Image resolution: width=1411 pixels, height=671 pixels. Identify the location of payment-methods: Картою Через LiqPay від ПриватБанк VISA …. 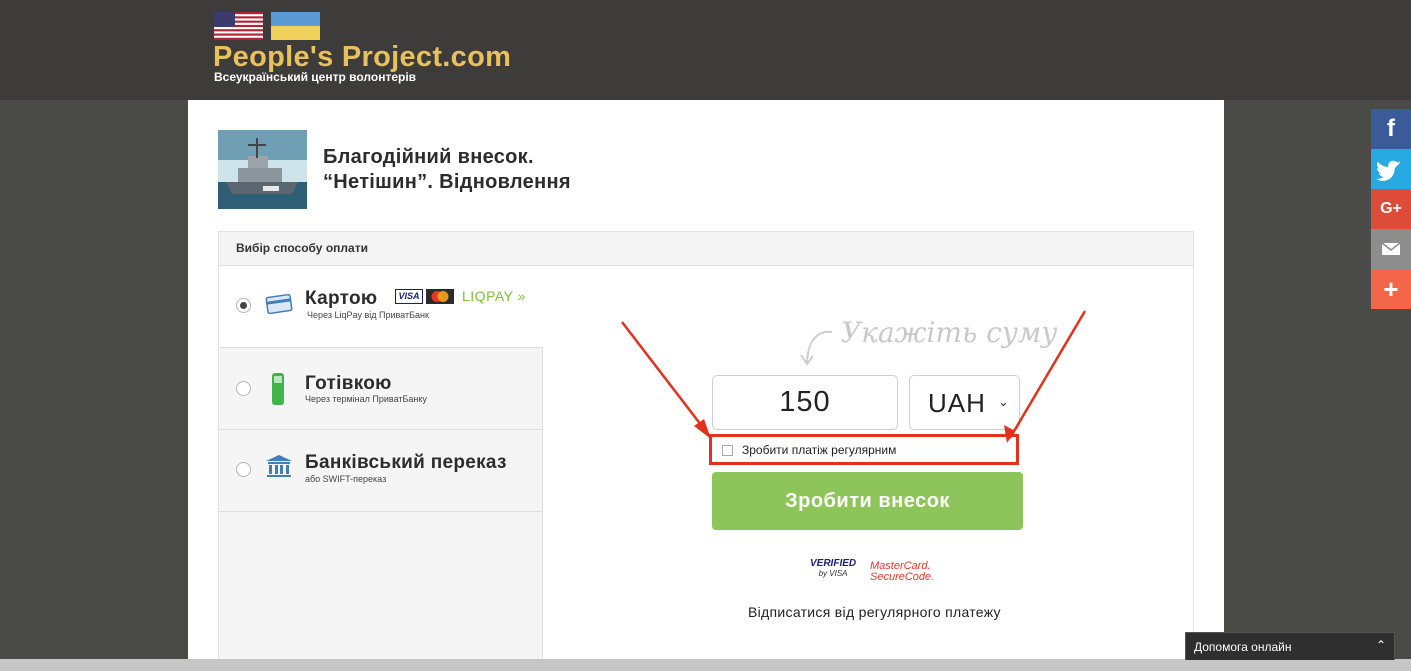
(381, 468).